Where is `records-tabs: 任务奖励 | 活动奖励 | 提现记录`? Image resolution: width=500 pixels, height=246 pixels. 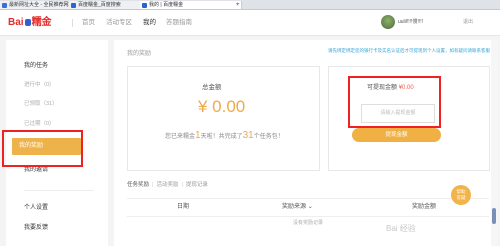 records-tabs: 任务奖励 | 活动奖励 | 提现记录 is located at coordinates (167, 185).